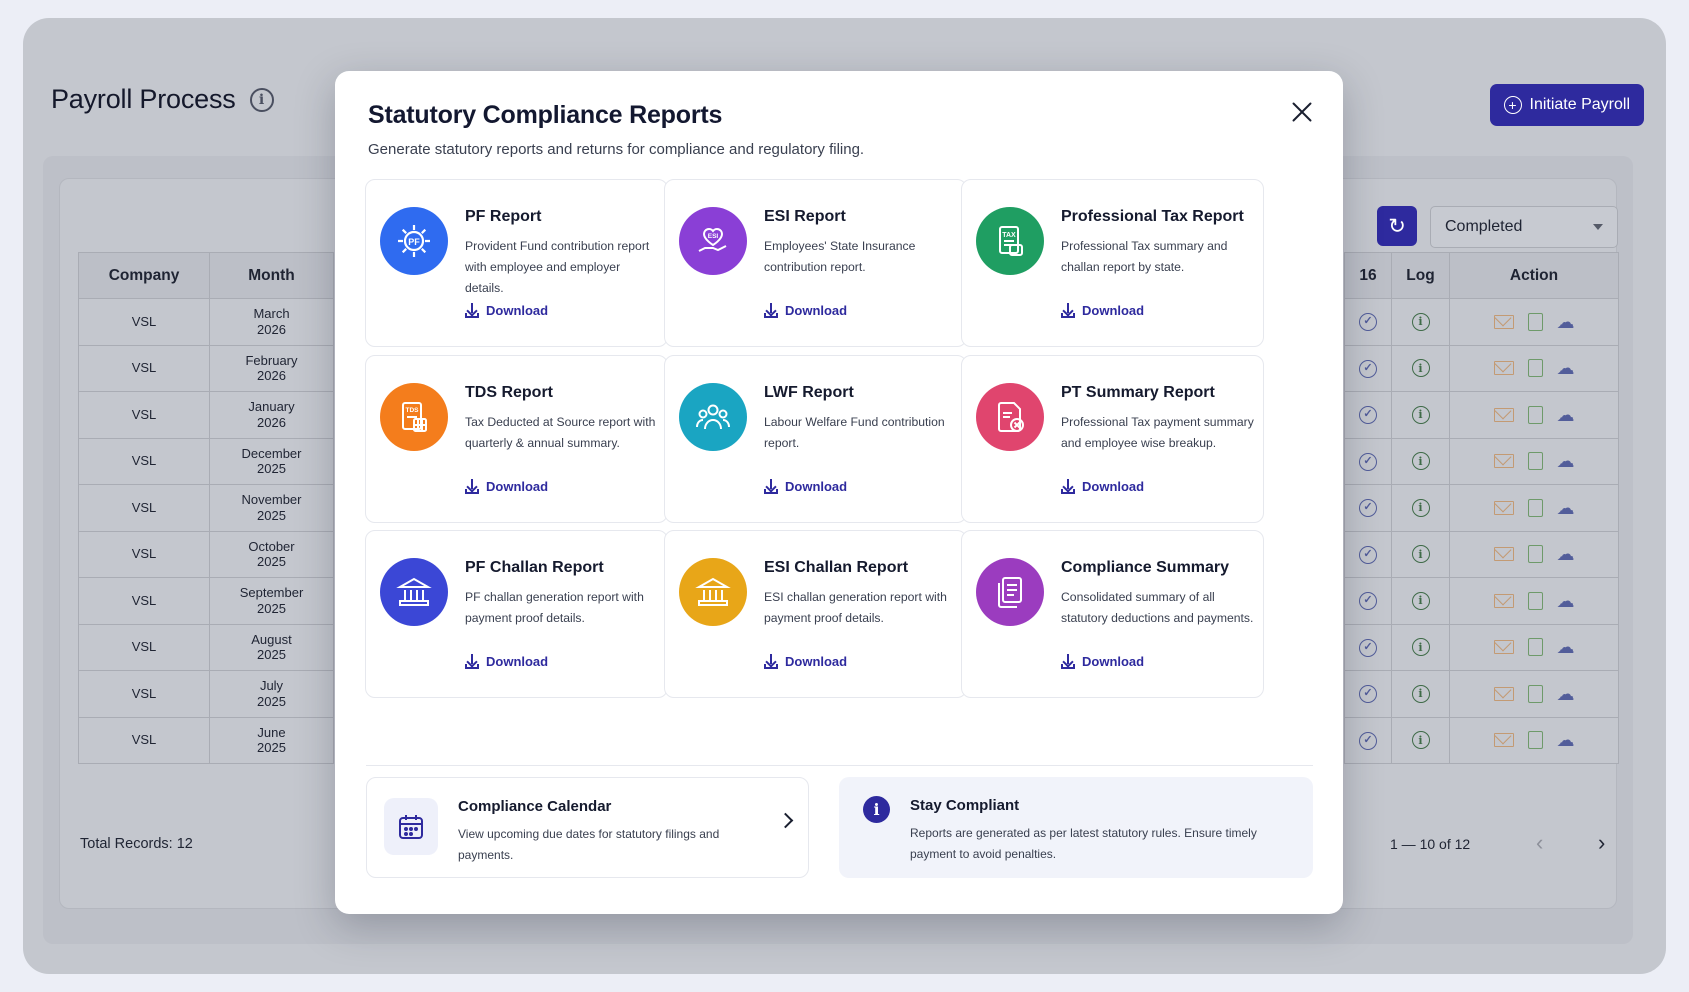 This screenshot has height=992, width=1689. What do you see at coordinates (1601, 843) in the screenshot?
I see `next-page-button: ›` at bounding box center [1601, 843].